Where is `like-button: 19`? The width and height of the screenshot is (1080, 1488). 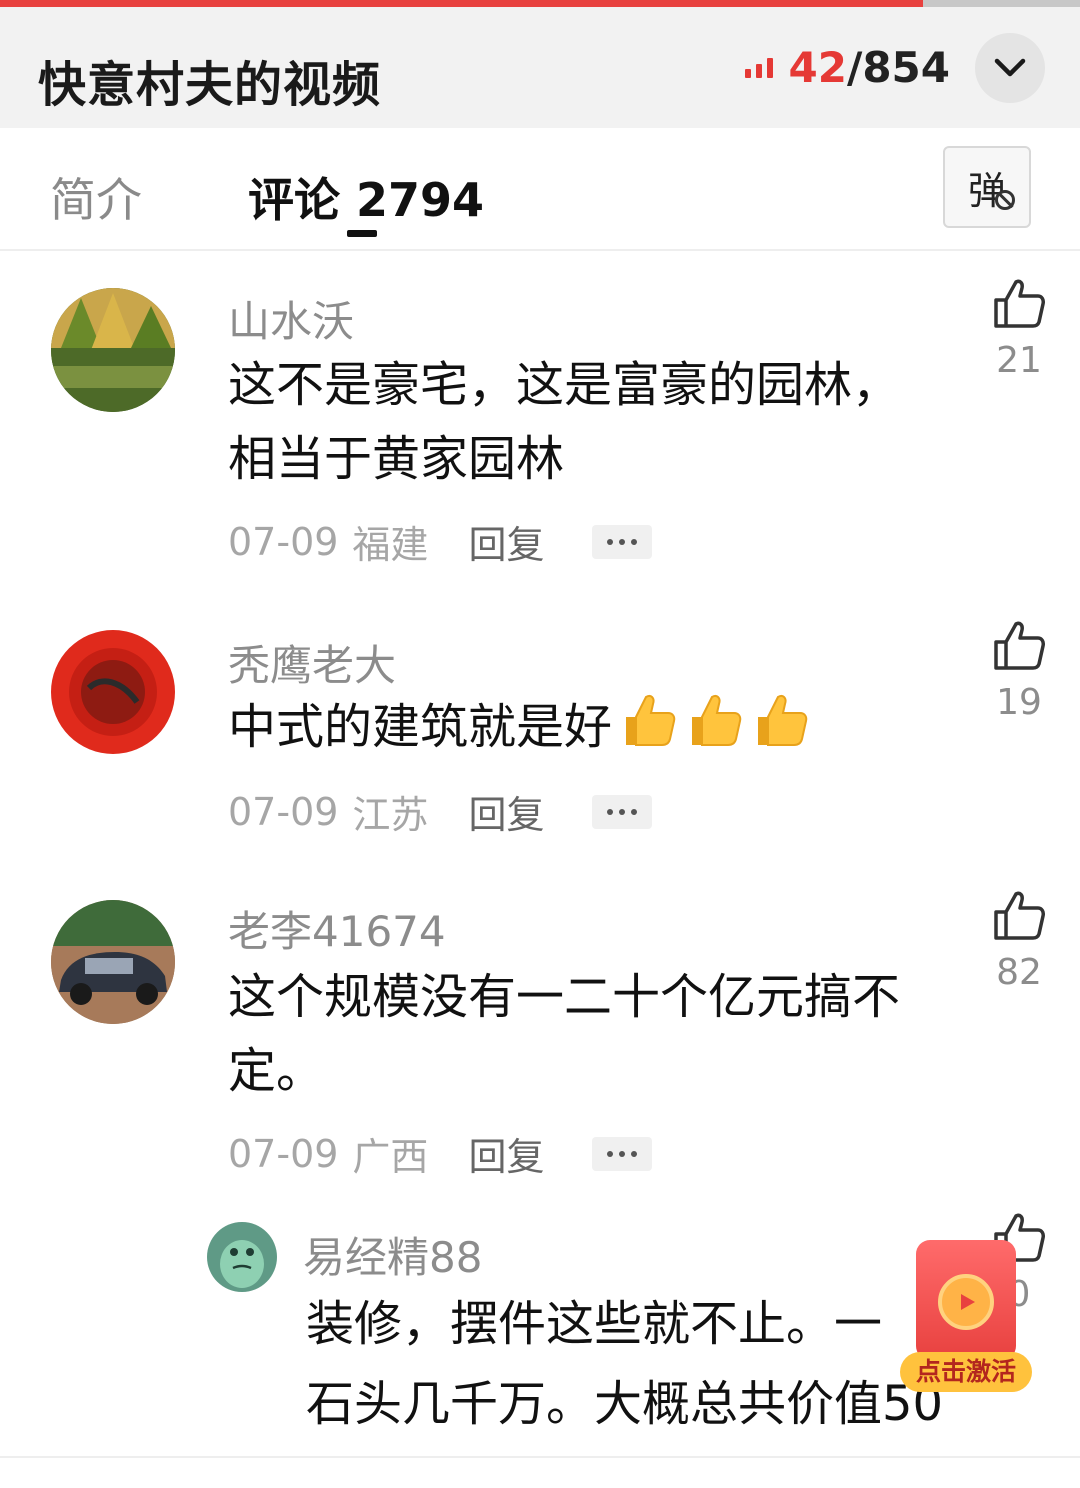
like-button: 19 is located at coordinates (1019, 671).